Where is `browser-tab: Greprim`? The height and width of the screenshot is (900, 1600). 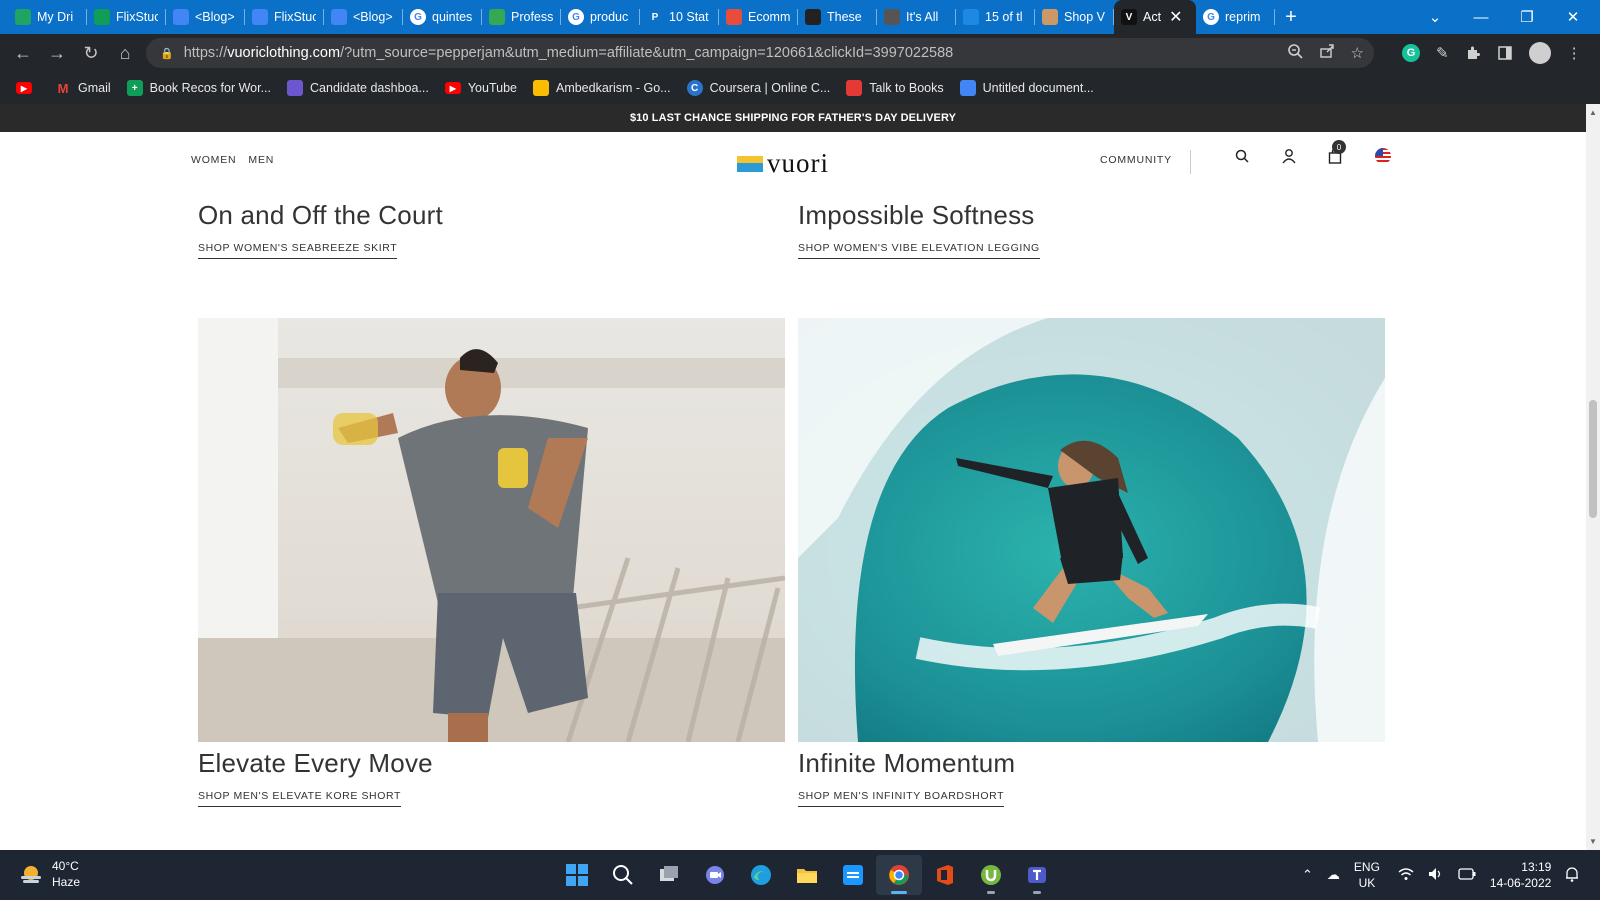
browser-tab: Greprim is located at coordinates (1235, 17).